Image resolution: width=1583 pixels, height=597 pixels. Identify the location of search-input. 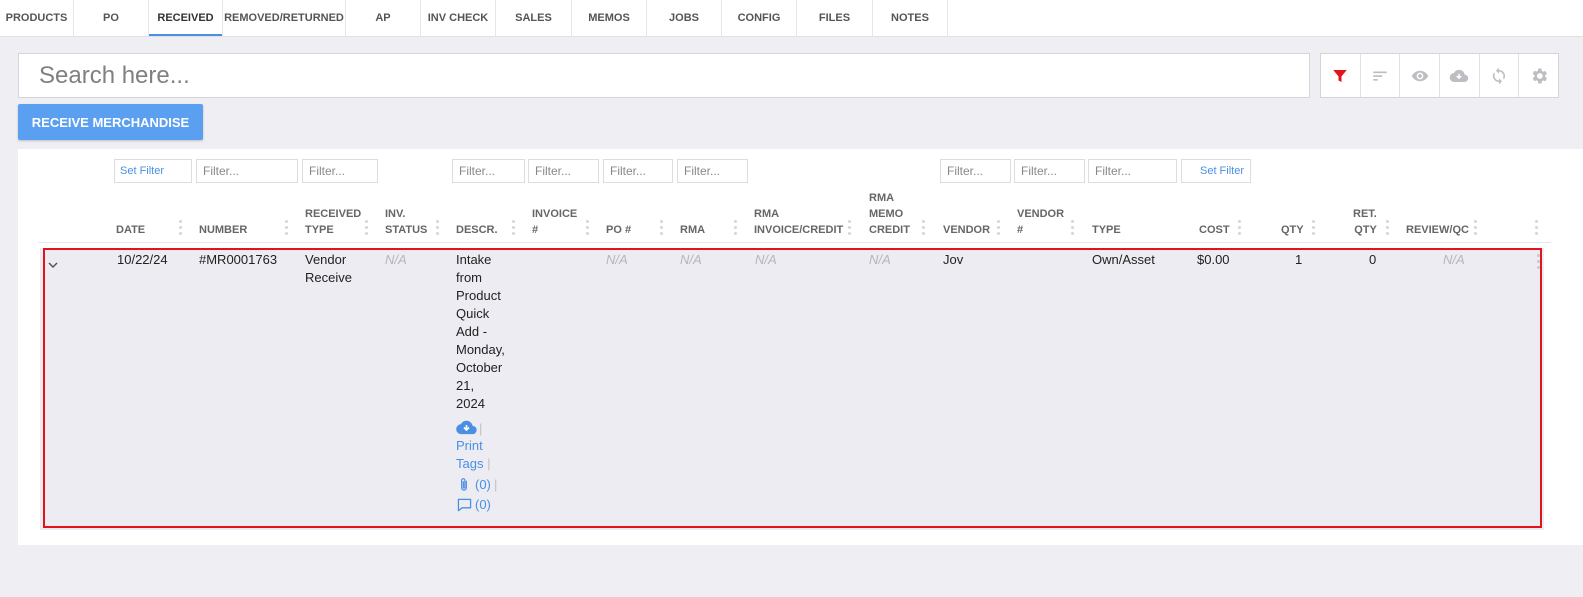
(664, 75).